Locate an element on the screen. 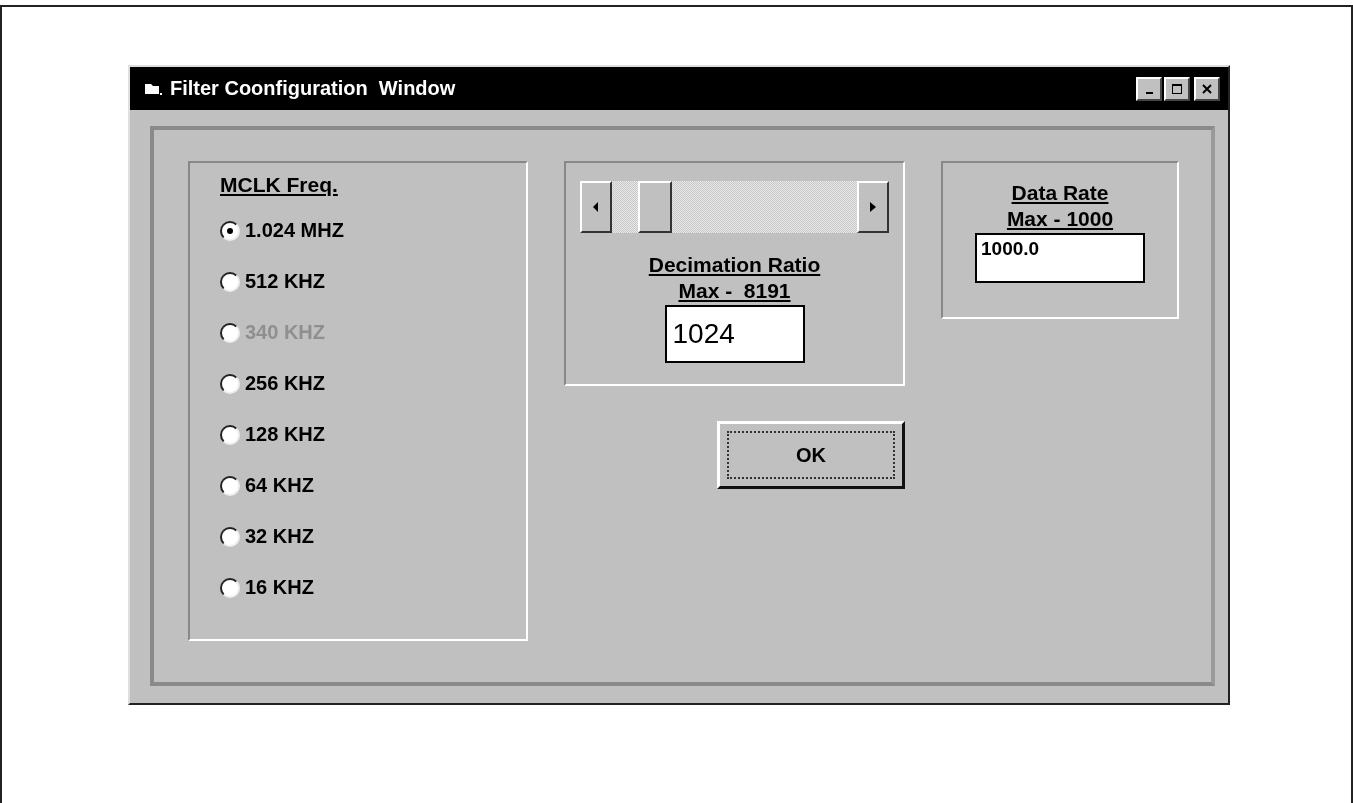 The height and width of the screenshot is (803, 1353). data-rate-field: 1000.0 is located at coordinates (1060, 258).